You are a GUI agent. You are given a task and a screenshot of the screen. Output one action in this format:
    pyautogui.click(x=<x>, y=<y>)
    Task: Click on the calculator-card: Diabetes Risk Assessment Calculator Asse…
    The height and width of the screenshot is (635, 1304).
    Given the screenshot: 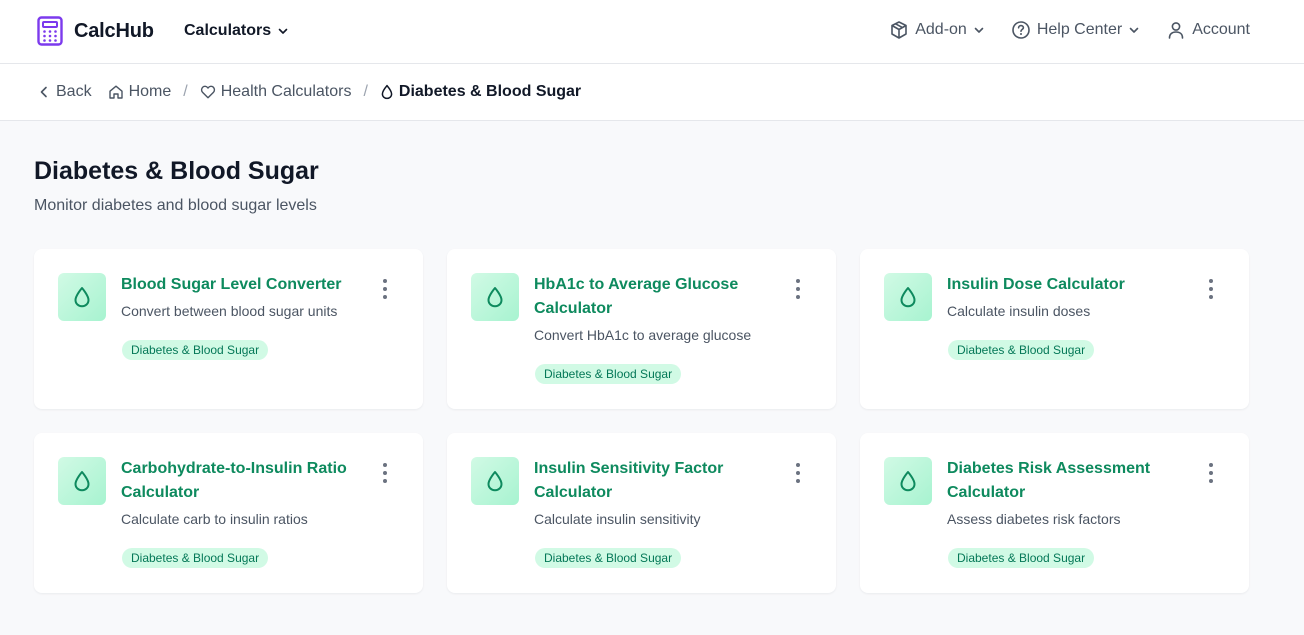 What is the action you would take?
    pyautogui.click(x=1054, y=513)
    